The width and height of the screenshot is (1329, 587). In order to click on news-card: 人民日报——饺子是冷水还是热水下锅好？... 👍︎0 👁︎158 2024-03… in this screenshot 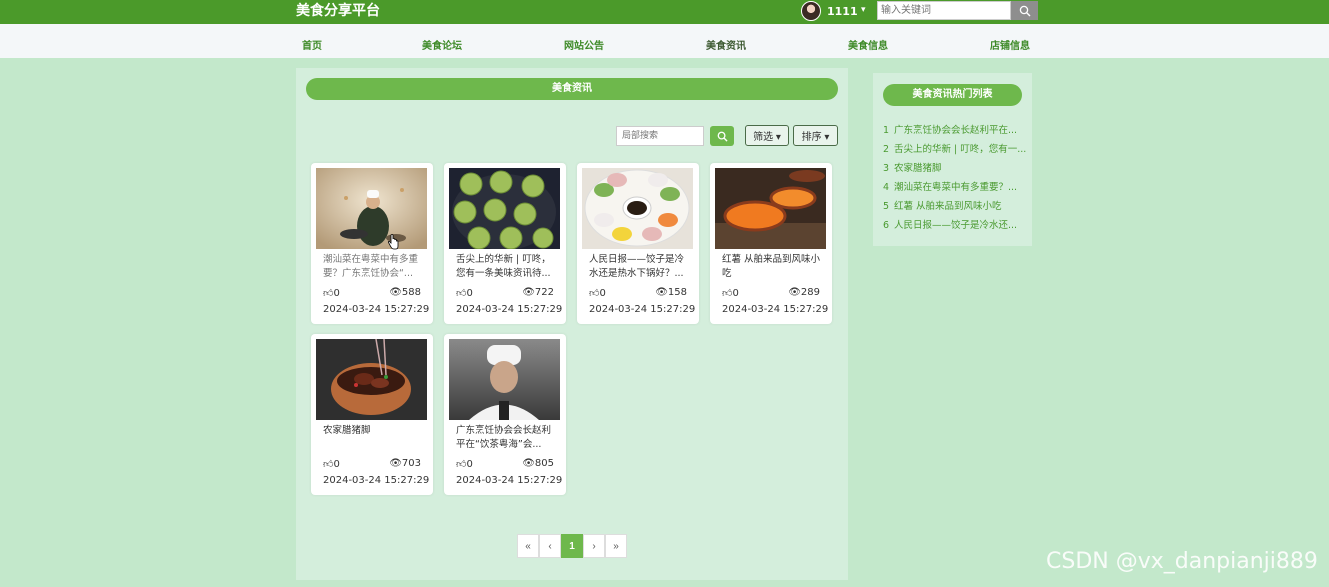, I will do `click(638, 243)`.